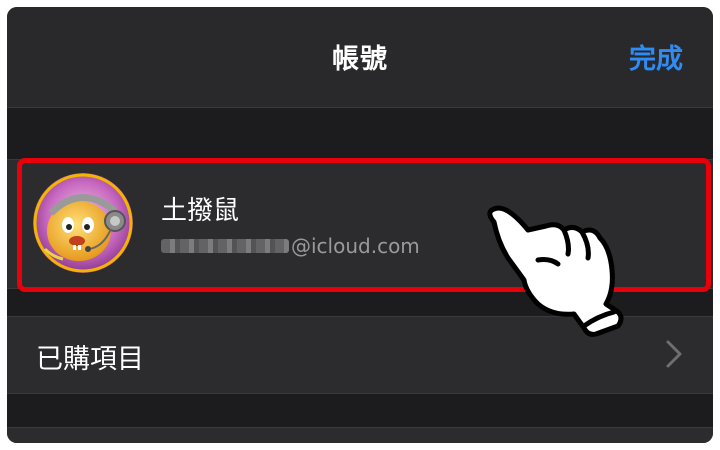 The width and height of the screenshot is (720, 450). What do you see at coordinates (355, 246) in the screenshot?
I see `email-domain: @icloud.com` at bounding box center [355, 246].